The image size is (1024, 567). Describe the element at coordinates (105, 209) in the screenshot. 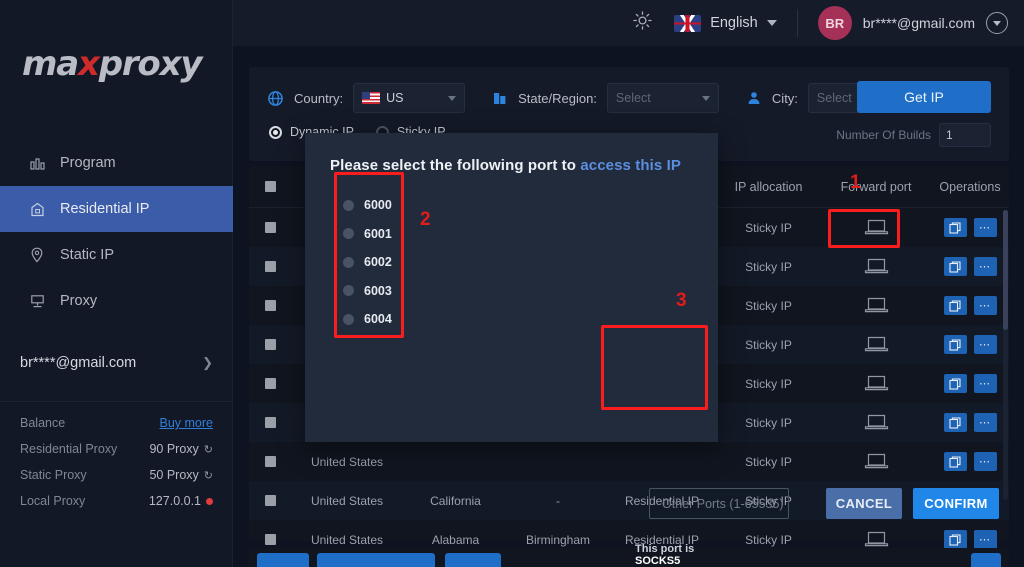

I see `sidebar-item-label: Residential IP` at that location.